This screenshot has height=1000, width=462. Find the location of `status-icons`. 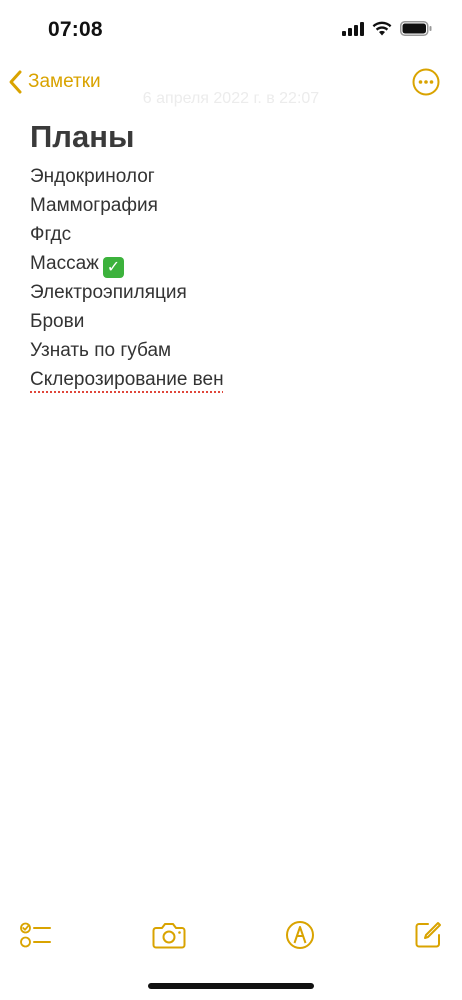

status-icons is located at coordinates (387, 28).